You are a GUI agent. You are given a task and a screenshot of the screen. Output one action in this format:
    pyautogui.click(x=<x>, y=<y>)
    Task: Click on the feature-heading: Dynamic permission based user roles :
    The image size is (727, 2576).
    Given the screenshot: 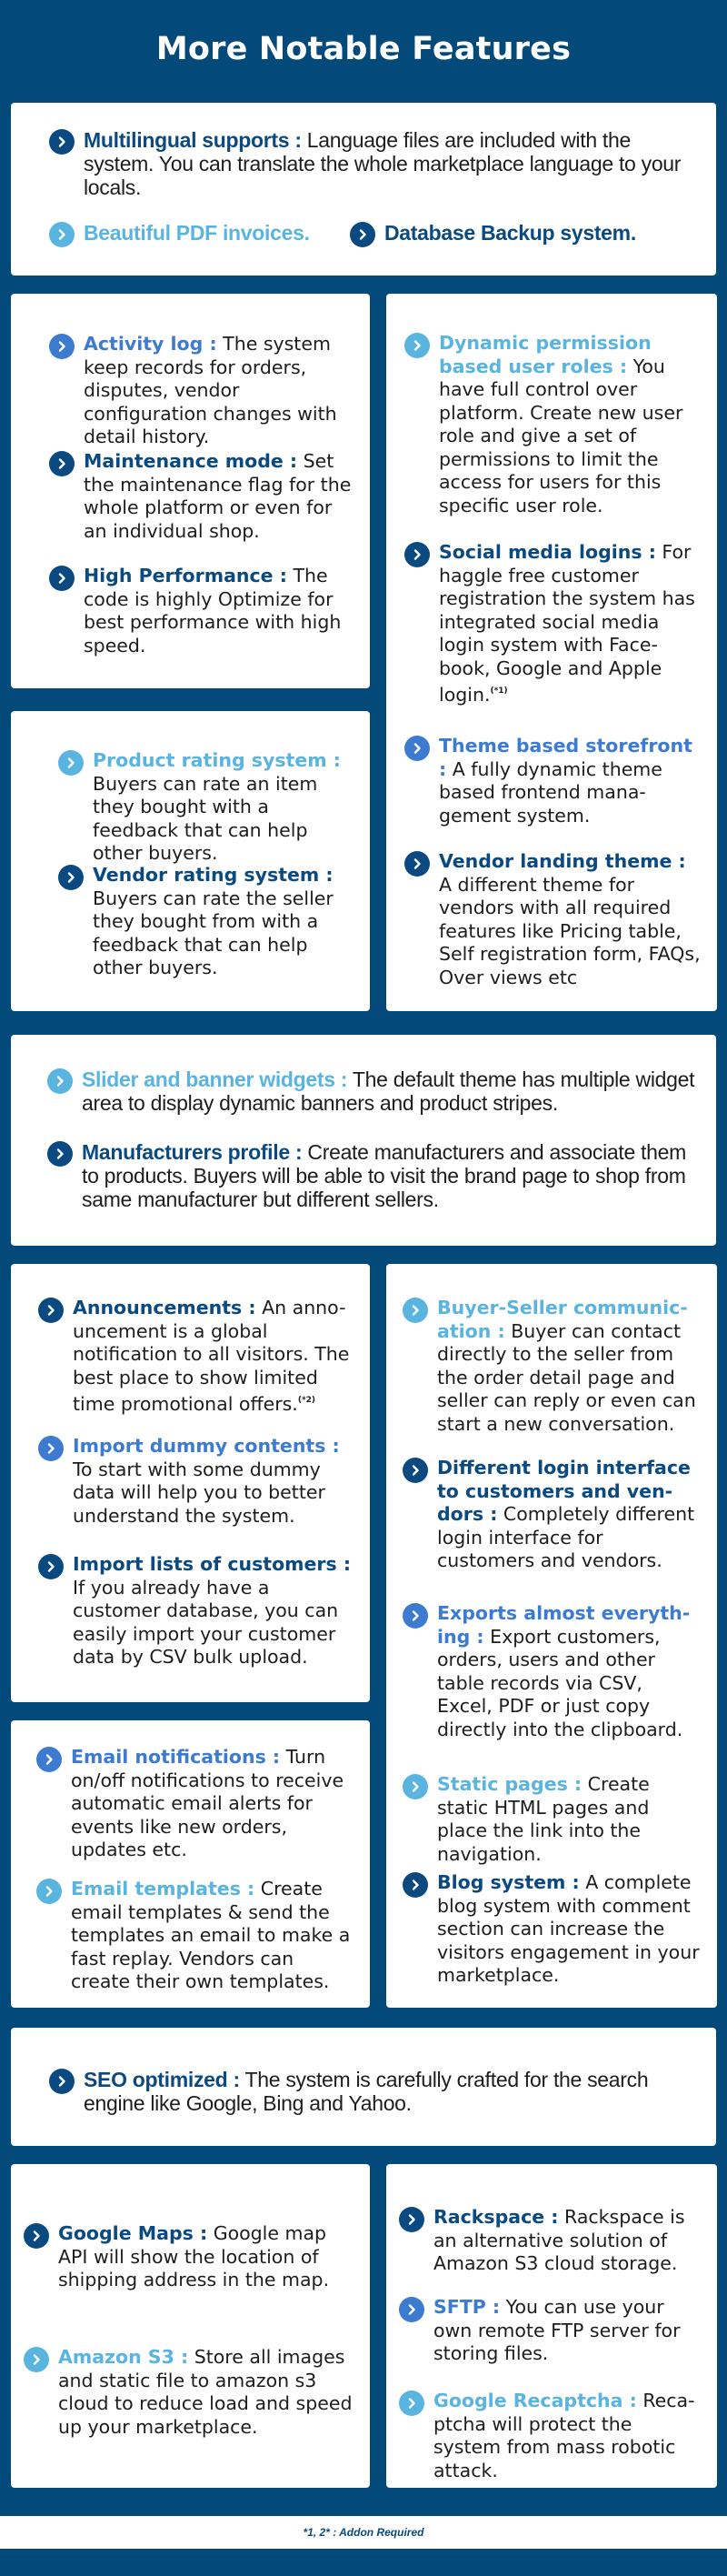 What is the action you would take?
    pyautogui.click(x=545, y=354)
    